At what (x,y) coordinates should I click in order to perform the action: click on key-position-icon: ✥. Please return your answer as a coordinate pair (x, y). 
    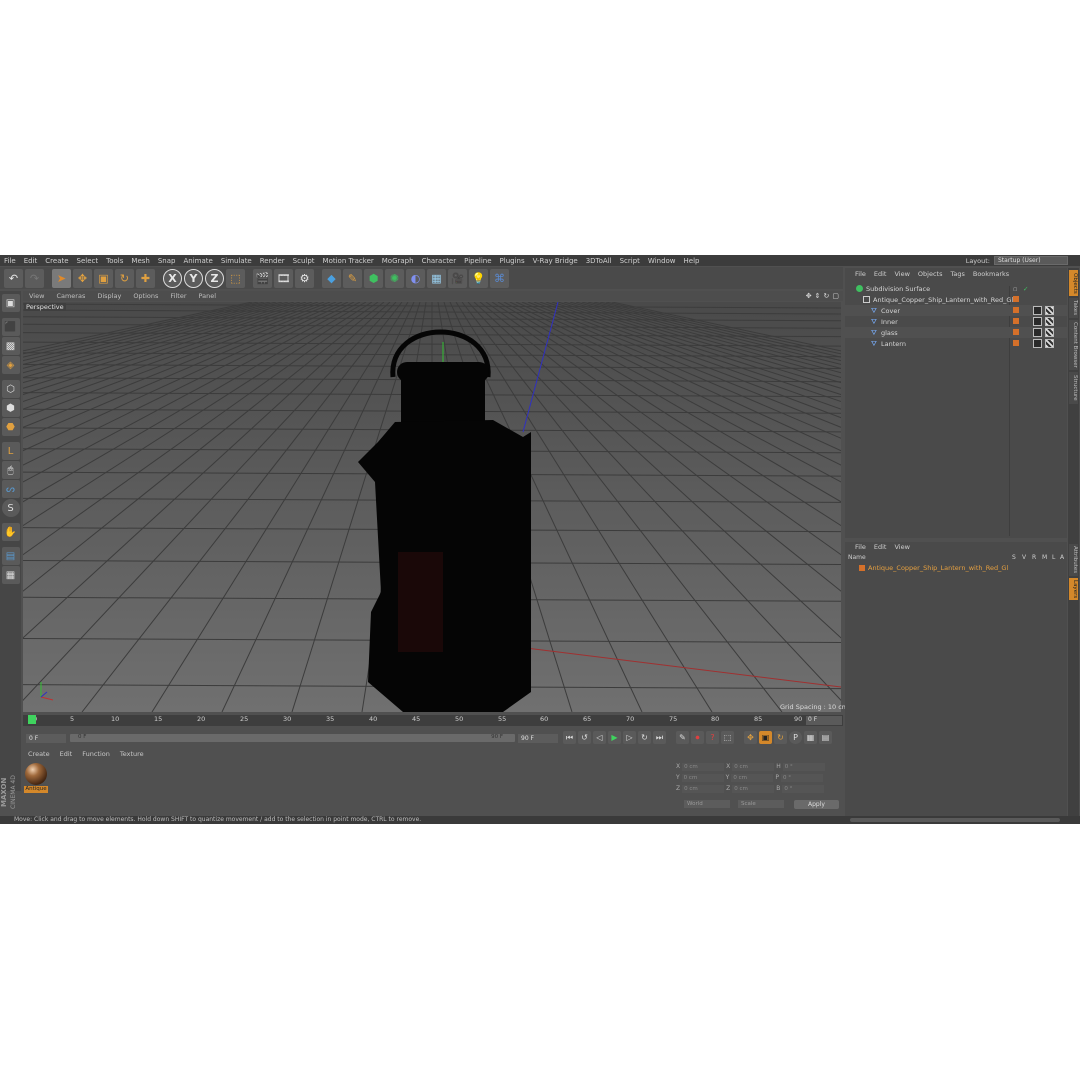
    Looking at the image, I should click on (750, 737).